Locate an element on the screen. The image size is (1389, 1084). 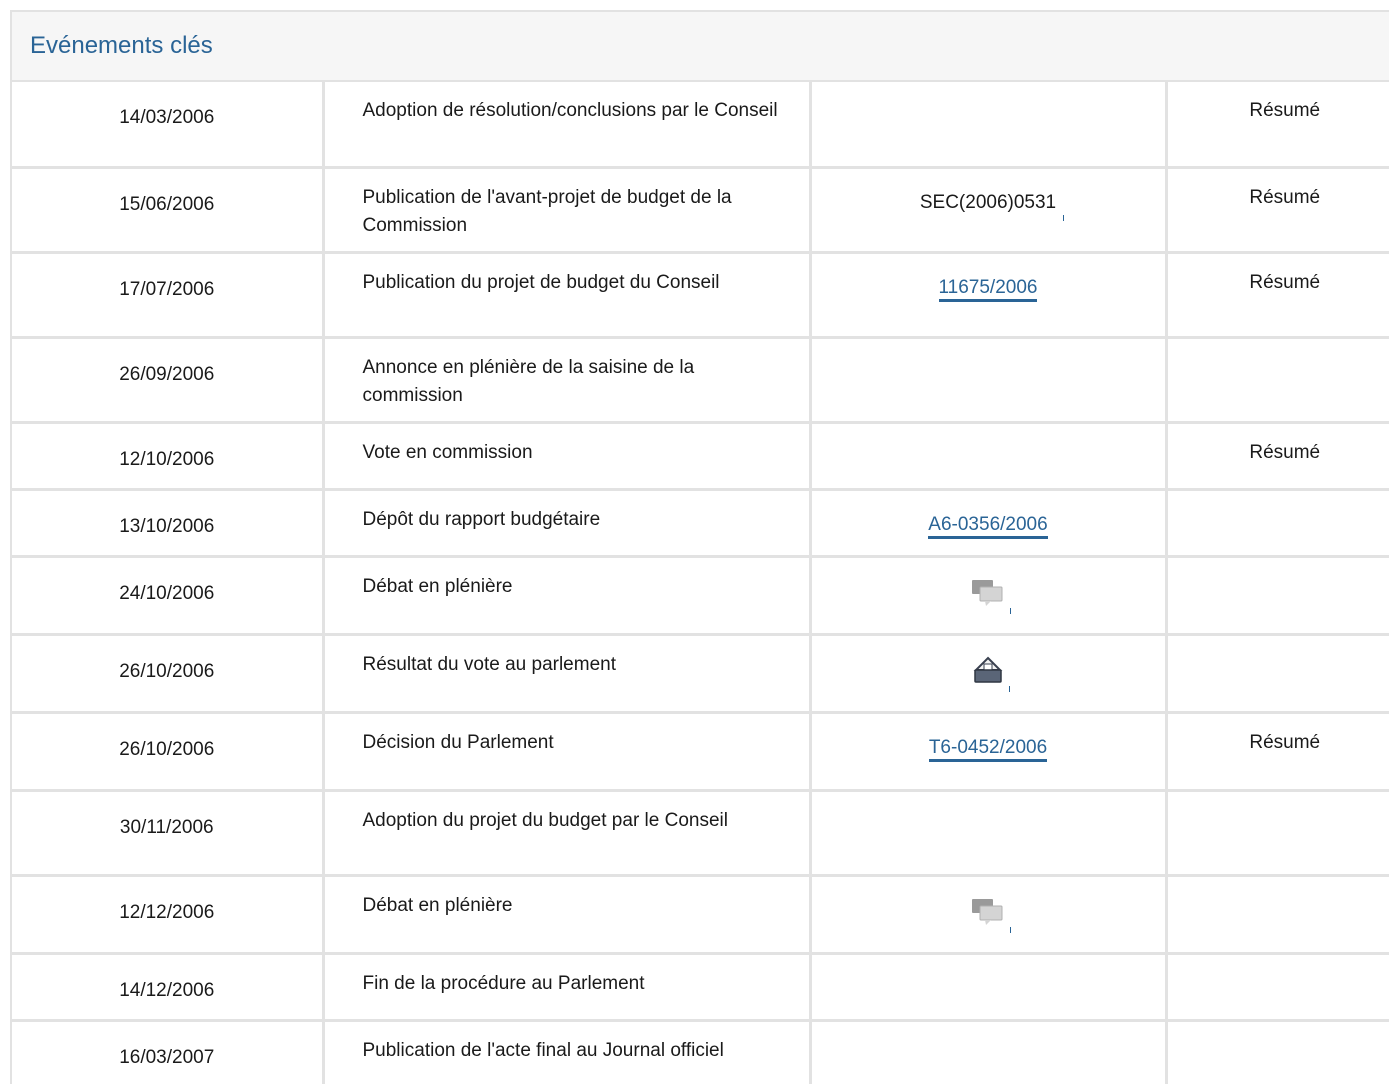
document-link: T6-0452/2006 is located at coordinates (988, 749).